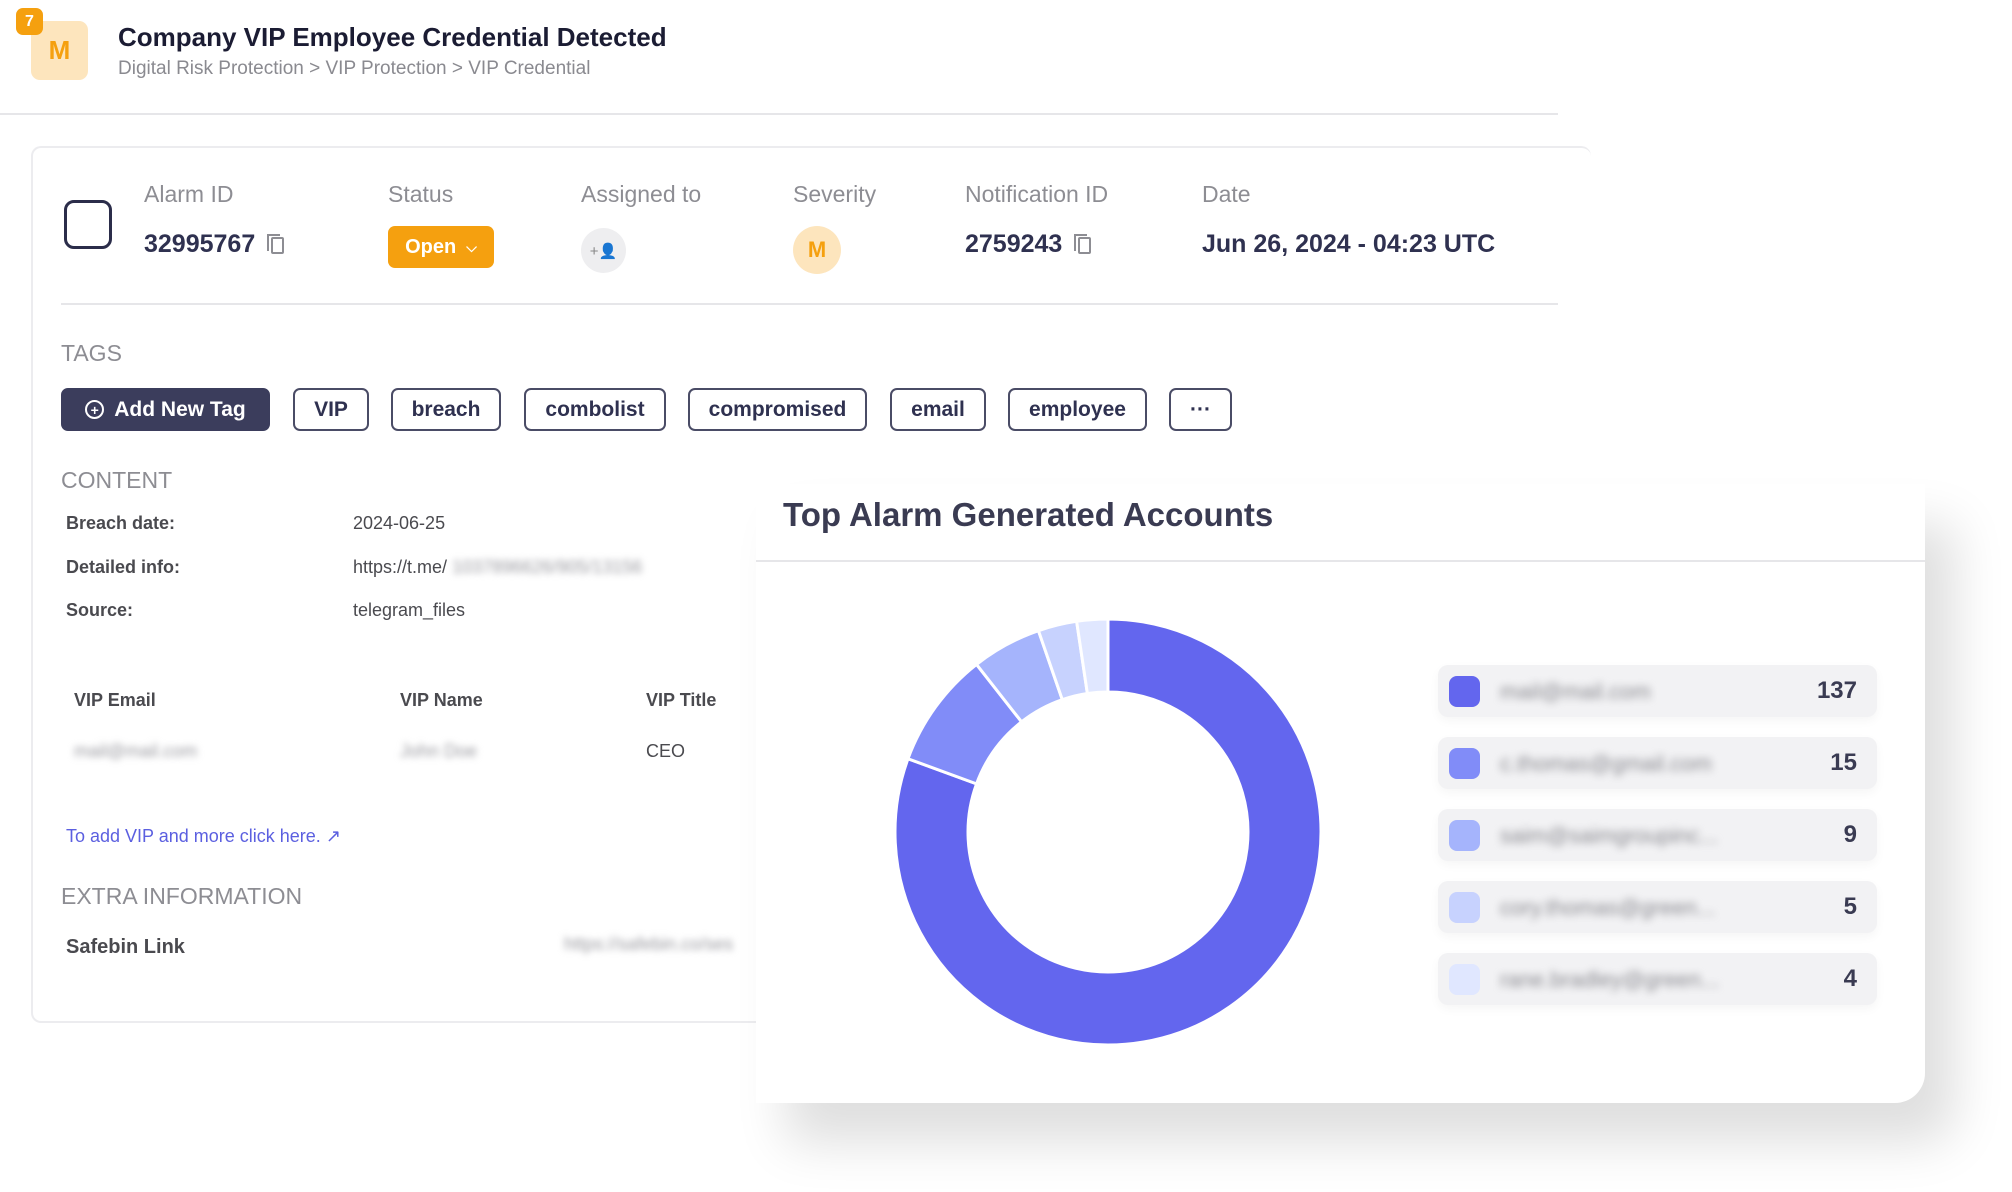 The width and height of the screenshot is (2012, 1192). Describe the element at coordinates (400, 567) in the screenshot. I see `detailed-info-url: https://t.me/` at that location.